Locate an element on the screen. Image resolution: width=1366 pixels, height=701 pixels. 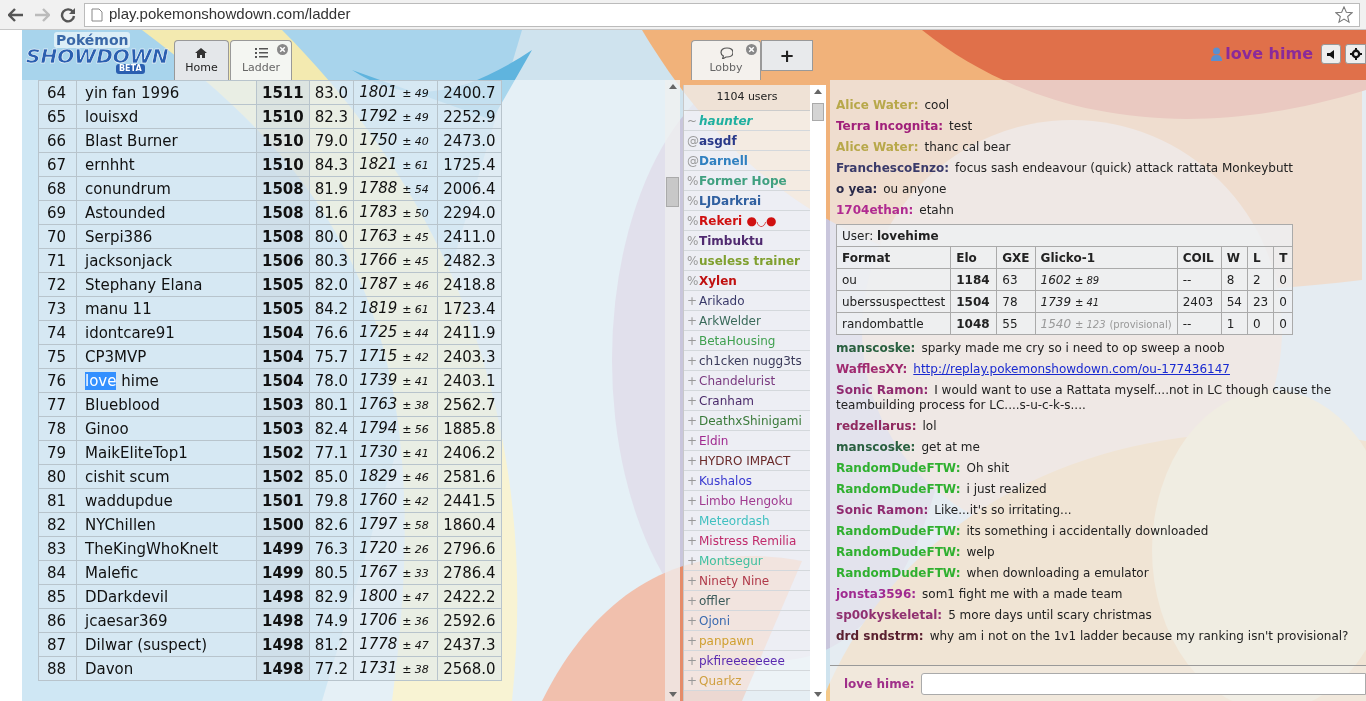
coil-cell: 2562.7 is located at coordinates (469, 404).